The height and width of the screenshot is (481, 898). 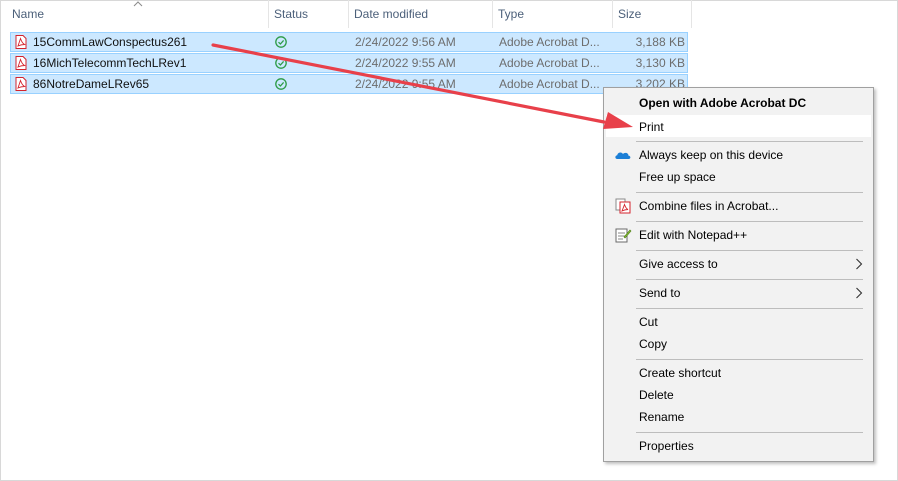 What do you see at coordinates (623, 206) in the screenshot?
I see `acrobat-combine-icon` at bounding box center [623, 206].